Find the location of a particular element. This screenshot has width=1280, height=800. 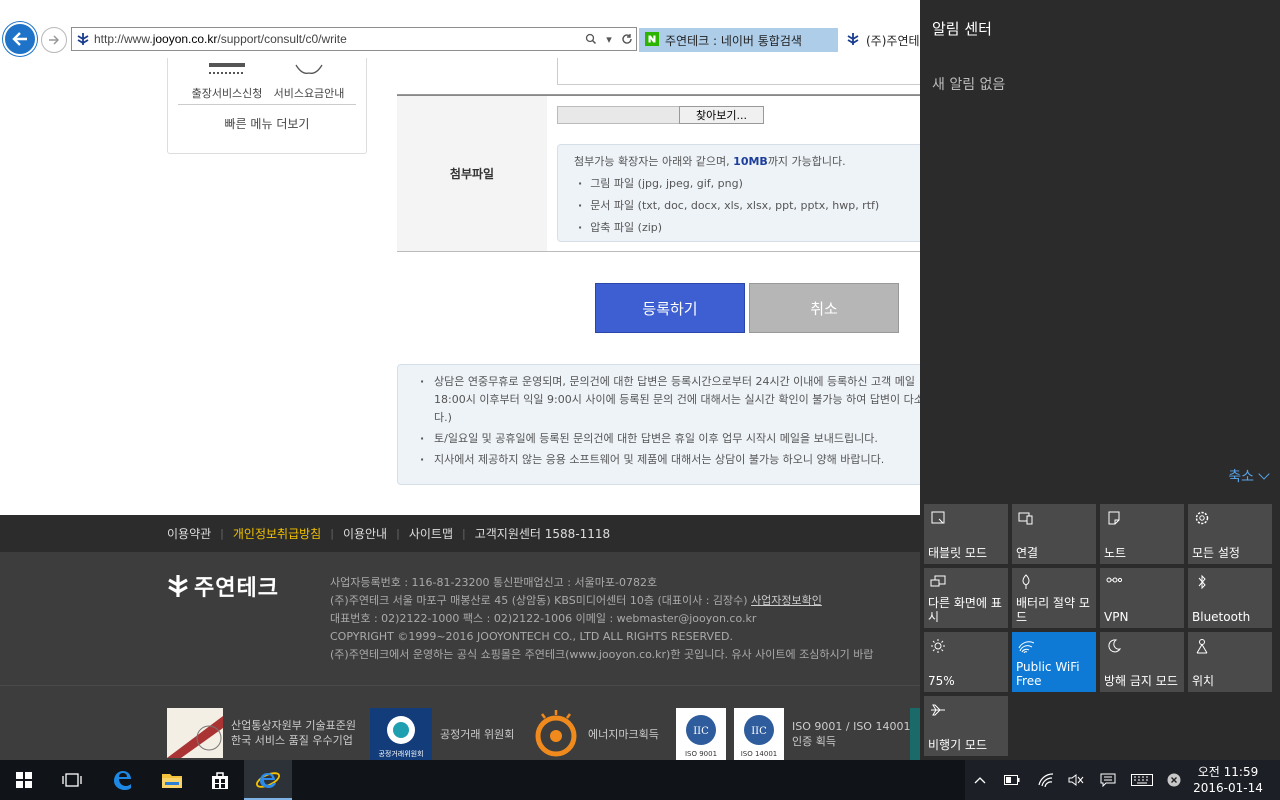

quick-menu-more-link: 빠른 메뉴 더보기 is located at coordinates (267, 123).